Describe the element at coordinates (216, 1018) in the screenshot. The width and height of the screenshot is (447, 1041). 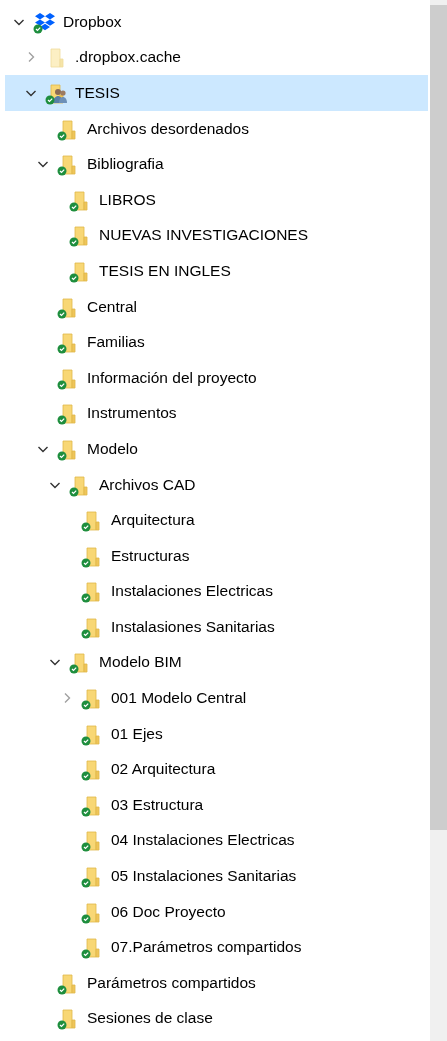
I see `tree-item: Sesiones de clase` at that location.